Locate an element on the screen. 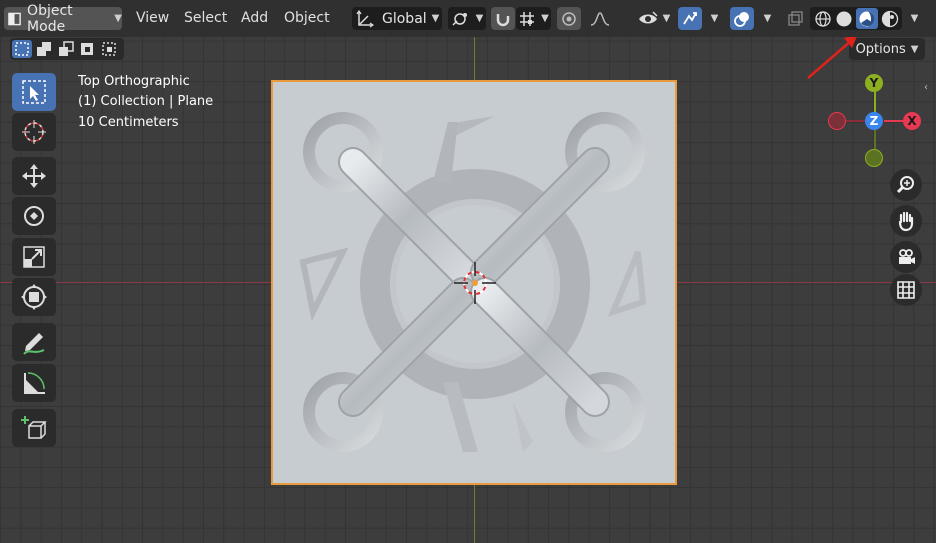  snap-target-dropdown: ▼ is located at coordinates (533, 18).